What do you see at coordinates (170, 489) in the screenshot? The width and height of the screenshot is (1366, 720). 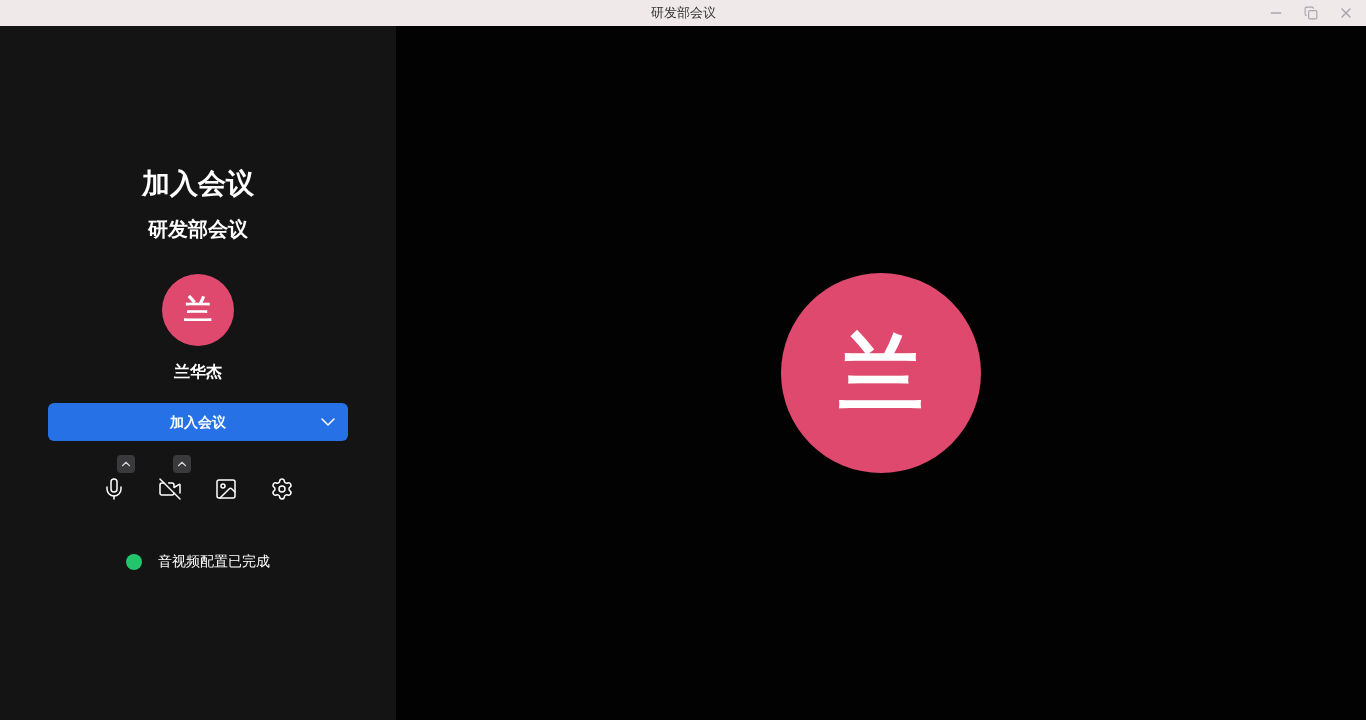 I see `camera-off-icon` at bounding box center [170, 489].